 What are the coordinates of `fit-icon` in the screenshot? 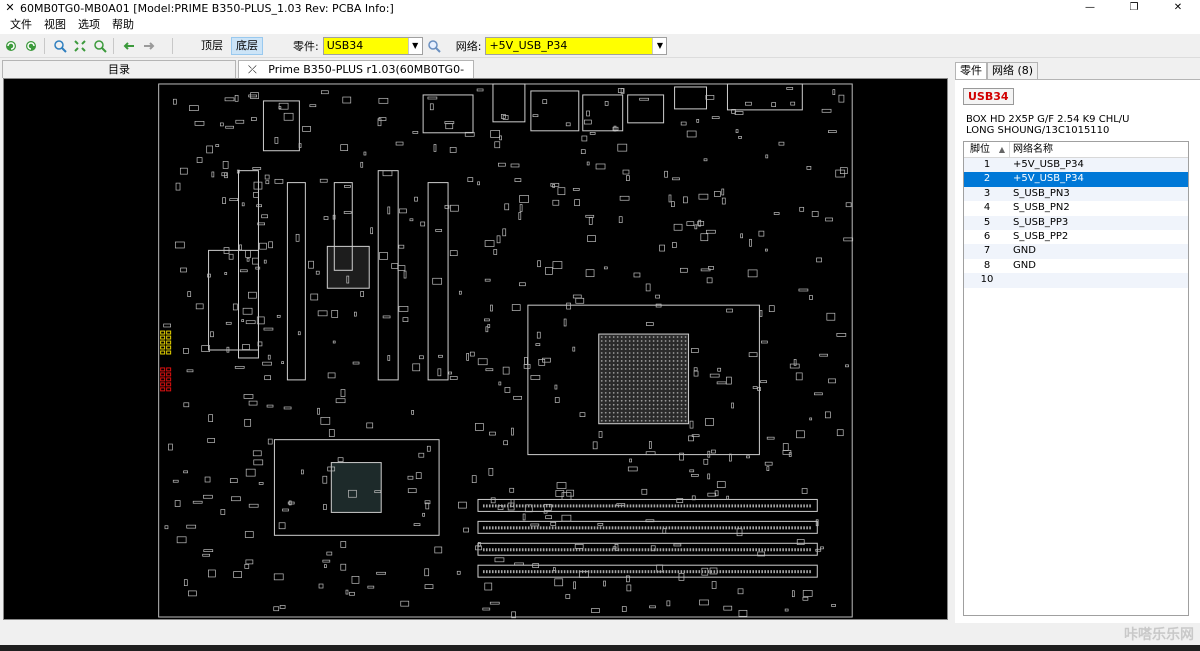 It's located at (80, 45).